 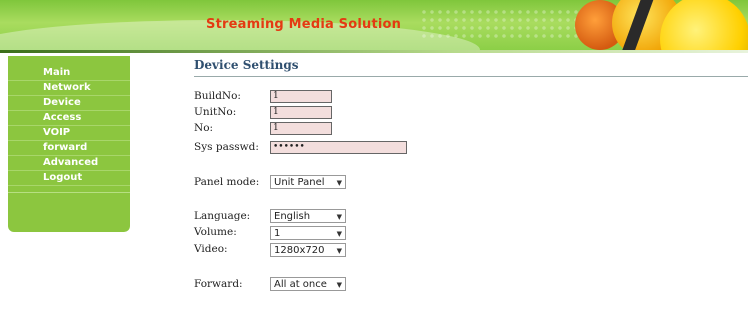 What do you see at coordinates (69, 163) in the screenshot?
I see `sidebar-item-advanced: Advanced` at bounding box center [69, 163].